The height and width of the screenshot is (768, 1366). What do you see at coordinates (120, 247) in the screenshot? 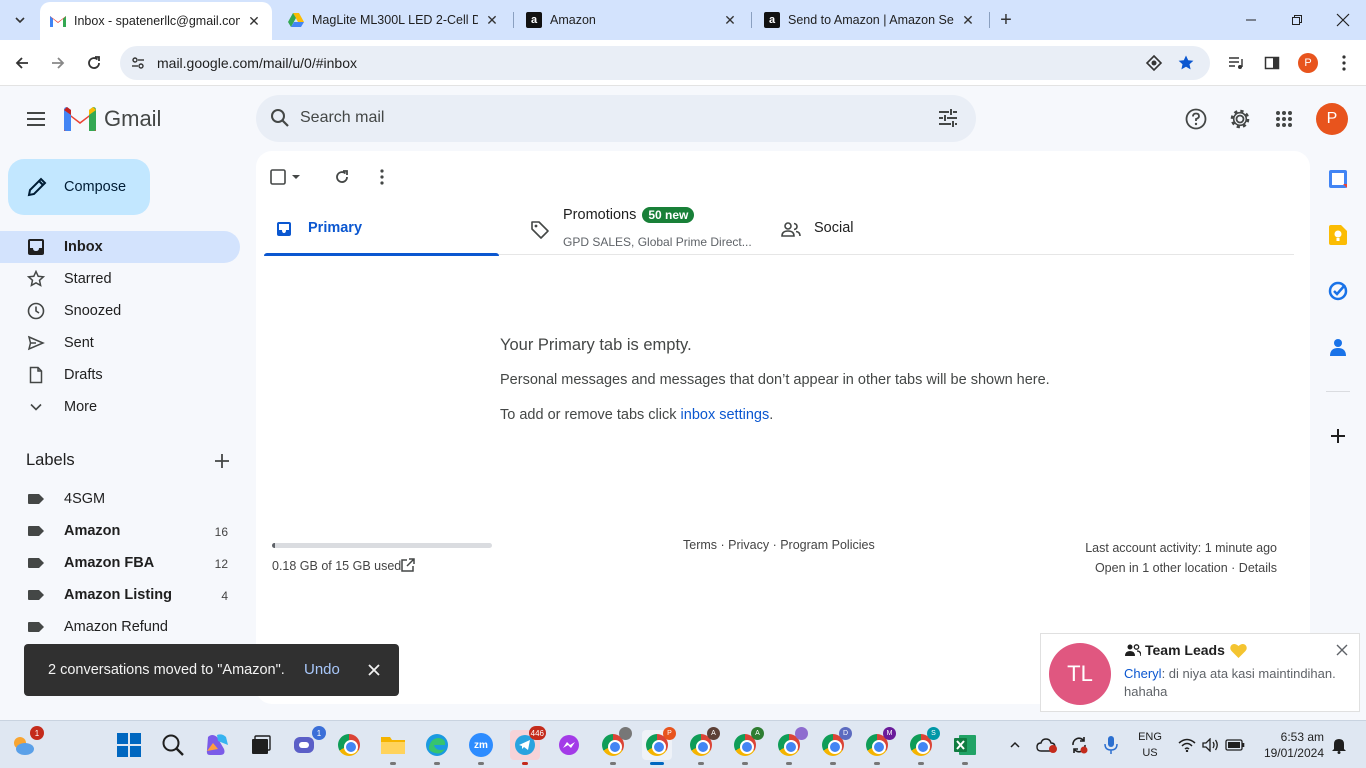
I see `nav-item-inbox: Inbox` at bounding box center [120, 247].